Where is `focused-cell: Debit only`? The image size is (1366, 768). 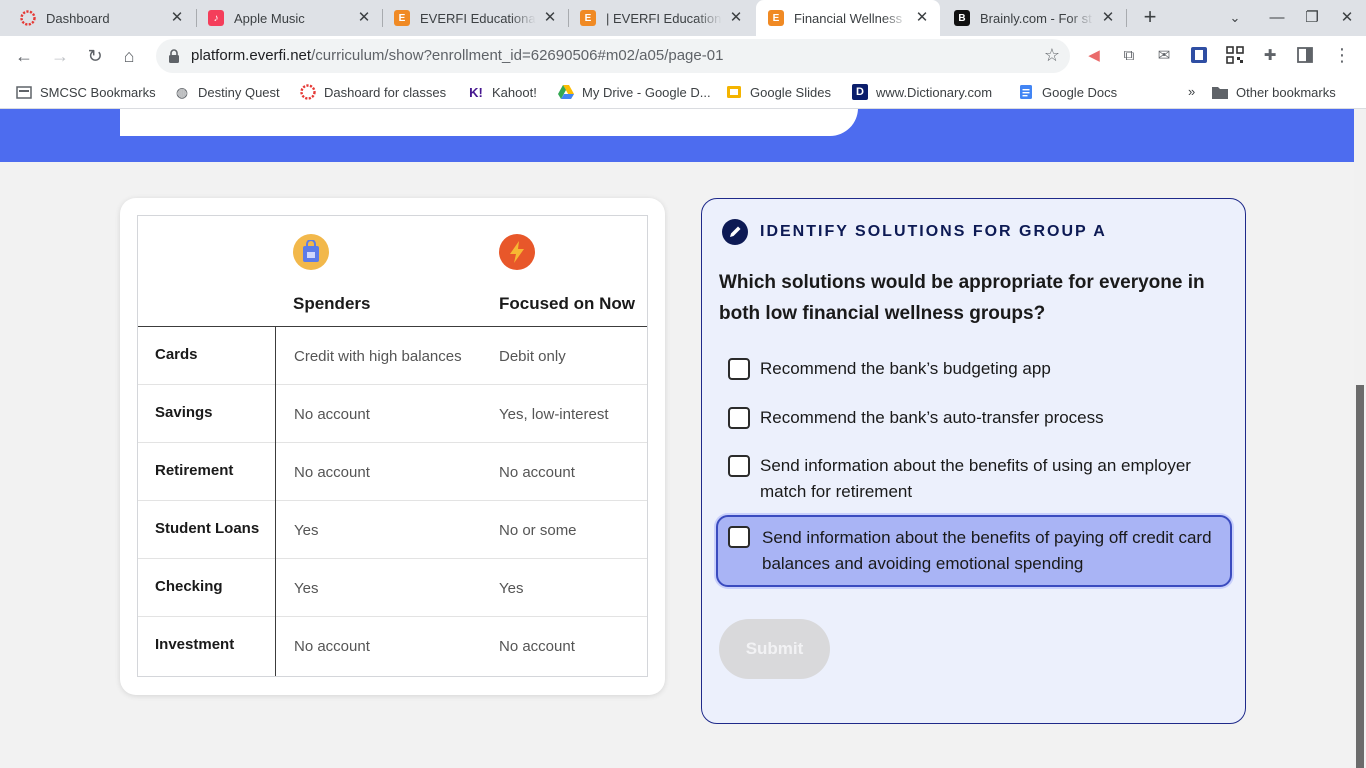
focused-cell: Debit only is located at coordinates (532, 356).